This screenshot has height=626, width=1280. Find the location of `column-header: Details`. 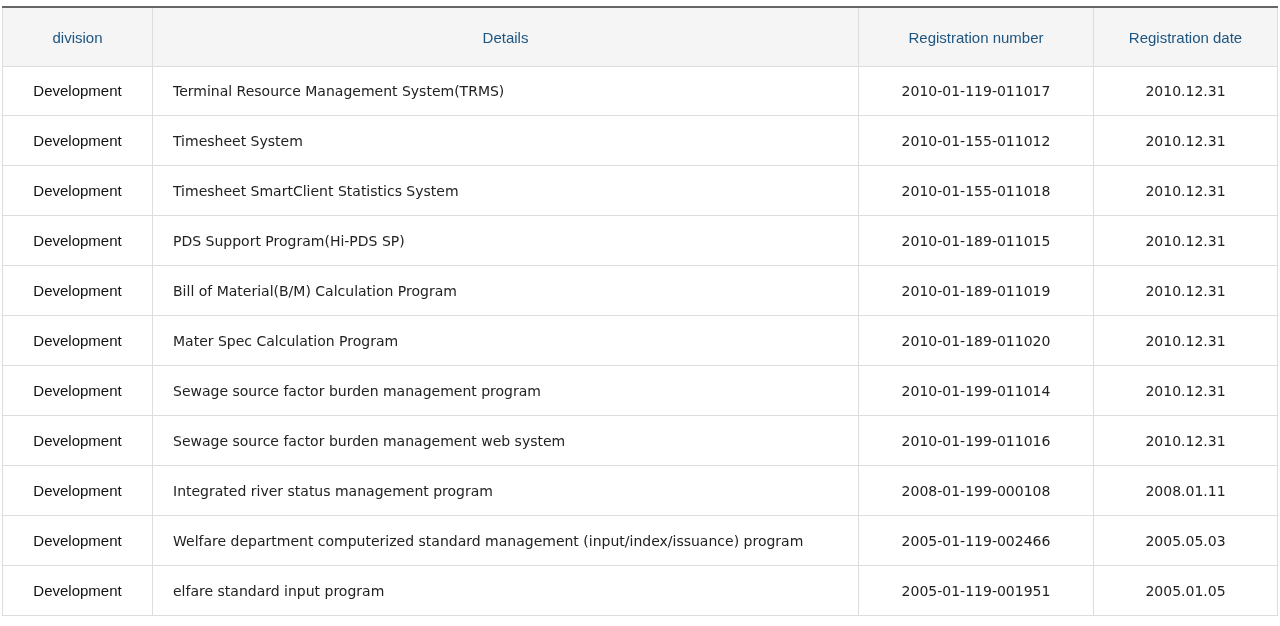

column-header: Details is located at coordinates (506, 37).